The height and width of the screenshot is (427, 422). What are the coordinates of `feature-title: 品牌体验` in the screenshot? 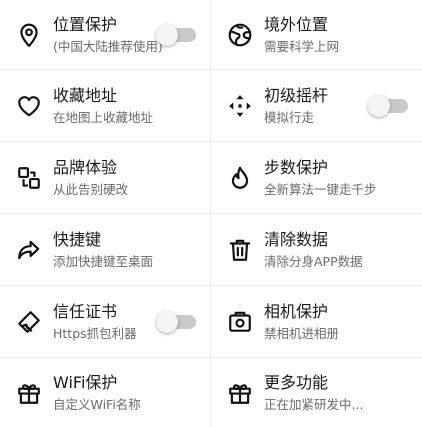 It's located at (85, 167).